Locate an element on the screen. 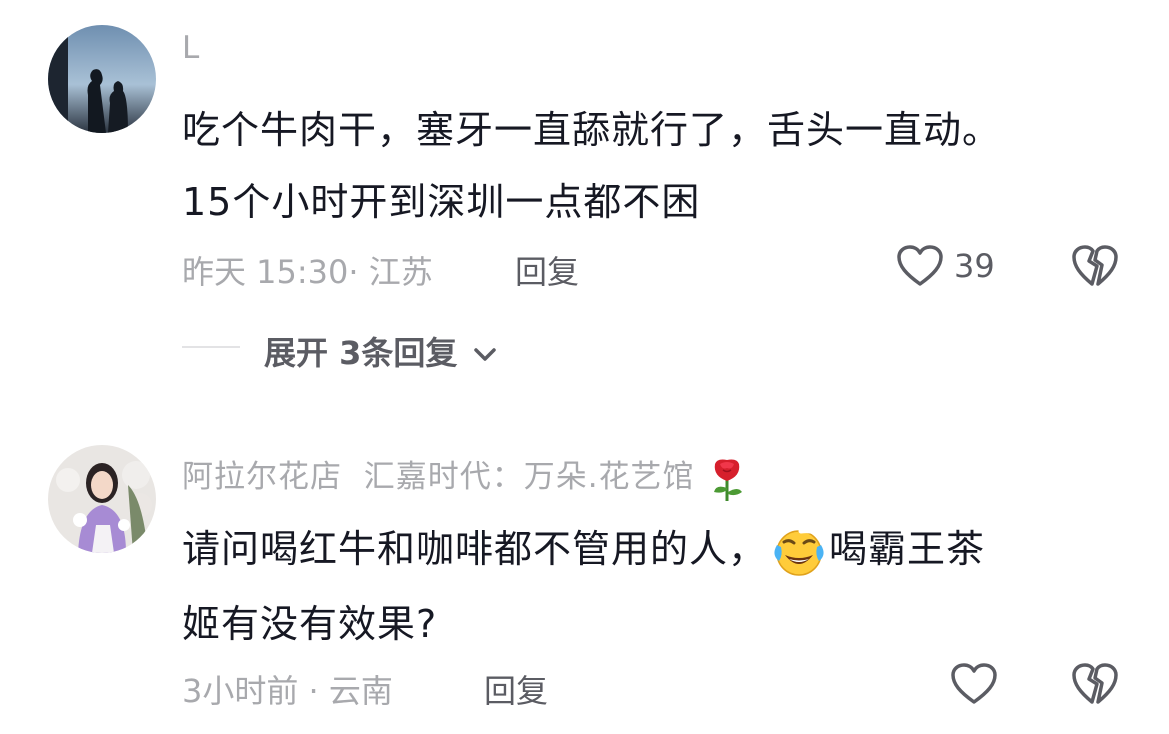 The width and height of the screenshot is (1169, 734). rose-emoji is located at coordinates (728, 480).